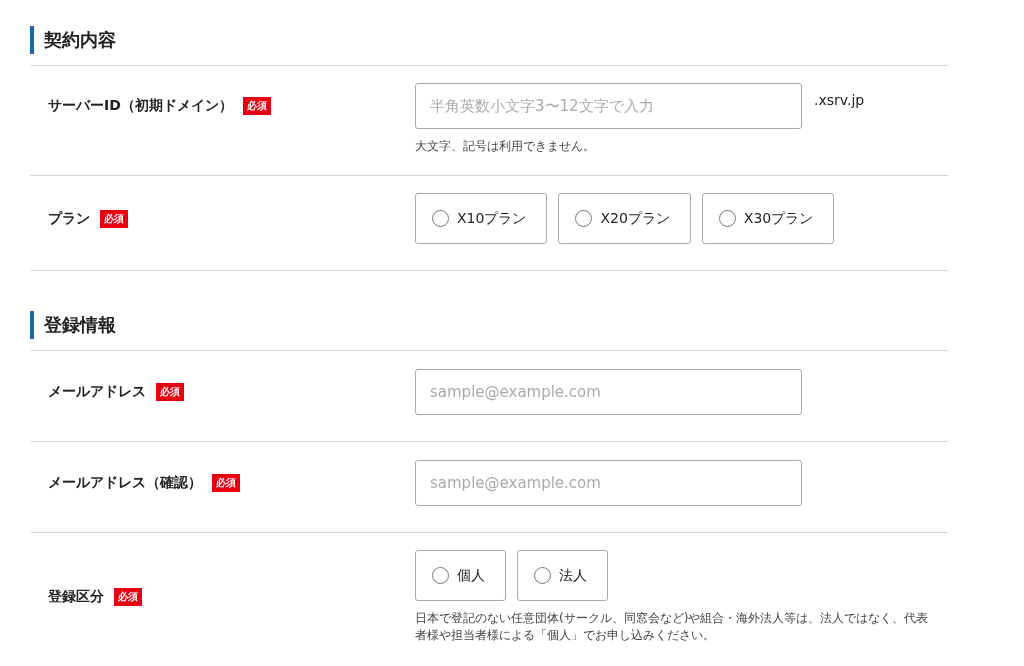 Image resolution: width=1024 pixels, height=666 pixels. Describe the element at coordinates (672, 627) in the screenshot. I see `hint-text: 日本で登記のない任意団体(サークル、同窓会など)や組合・海外法人等は、法人ではなく、代表者様や担当者様による「個人」でお申し込みください。` at that location.